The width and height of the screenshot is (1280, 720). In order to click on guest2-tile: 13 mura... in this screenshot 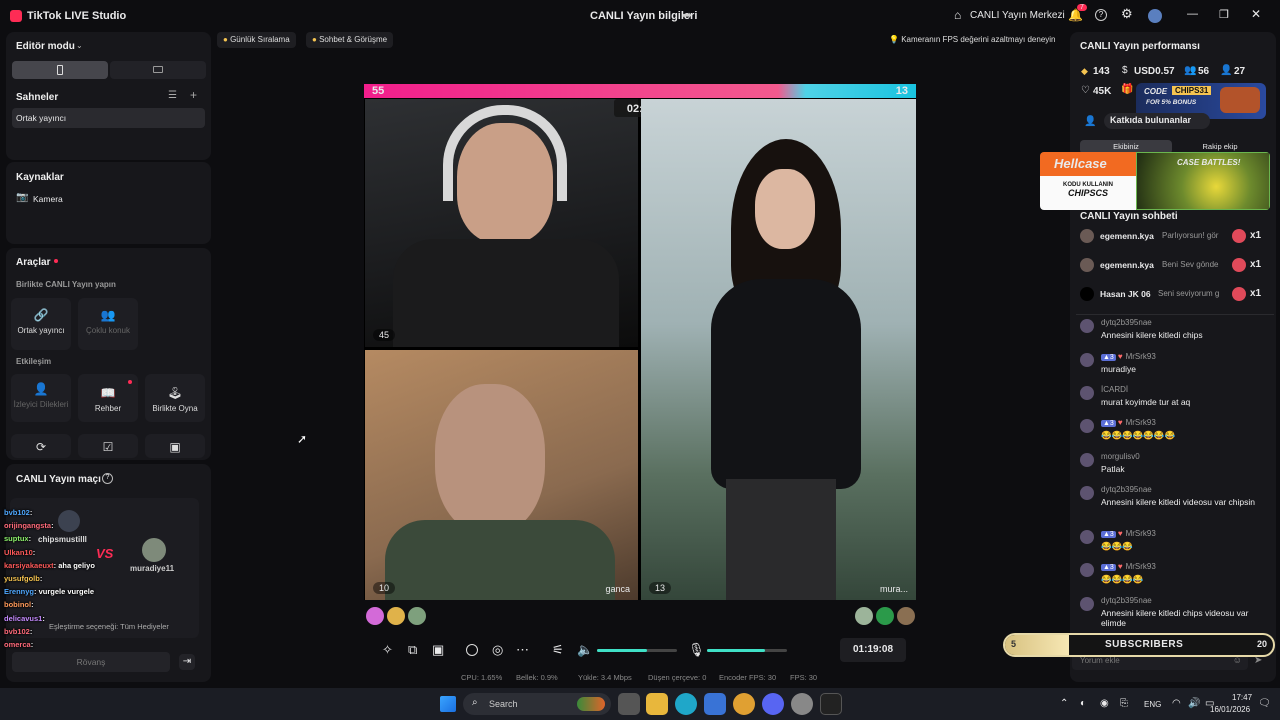, I will do `click(778, 349)`.